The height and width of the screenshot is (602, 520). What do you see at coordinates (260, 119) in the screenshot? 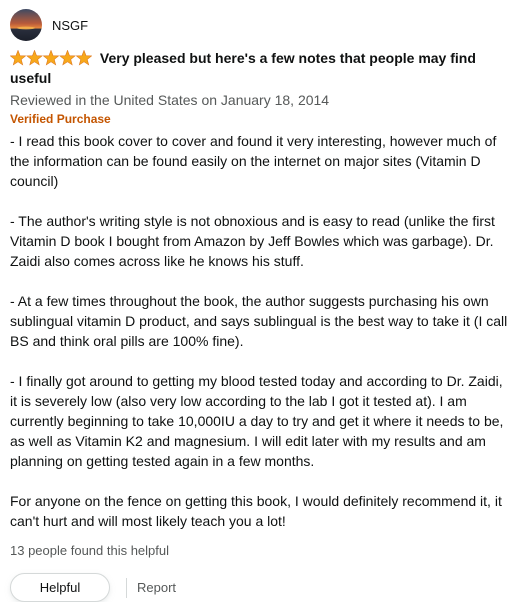
I see `verified-purchase-badge: Verified Purchase` at bounding box center [260, 119].